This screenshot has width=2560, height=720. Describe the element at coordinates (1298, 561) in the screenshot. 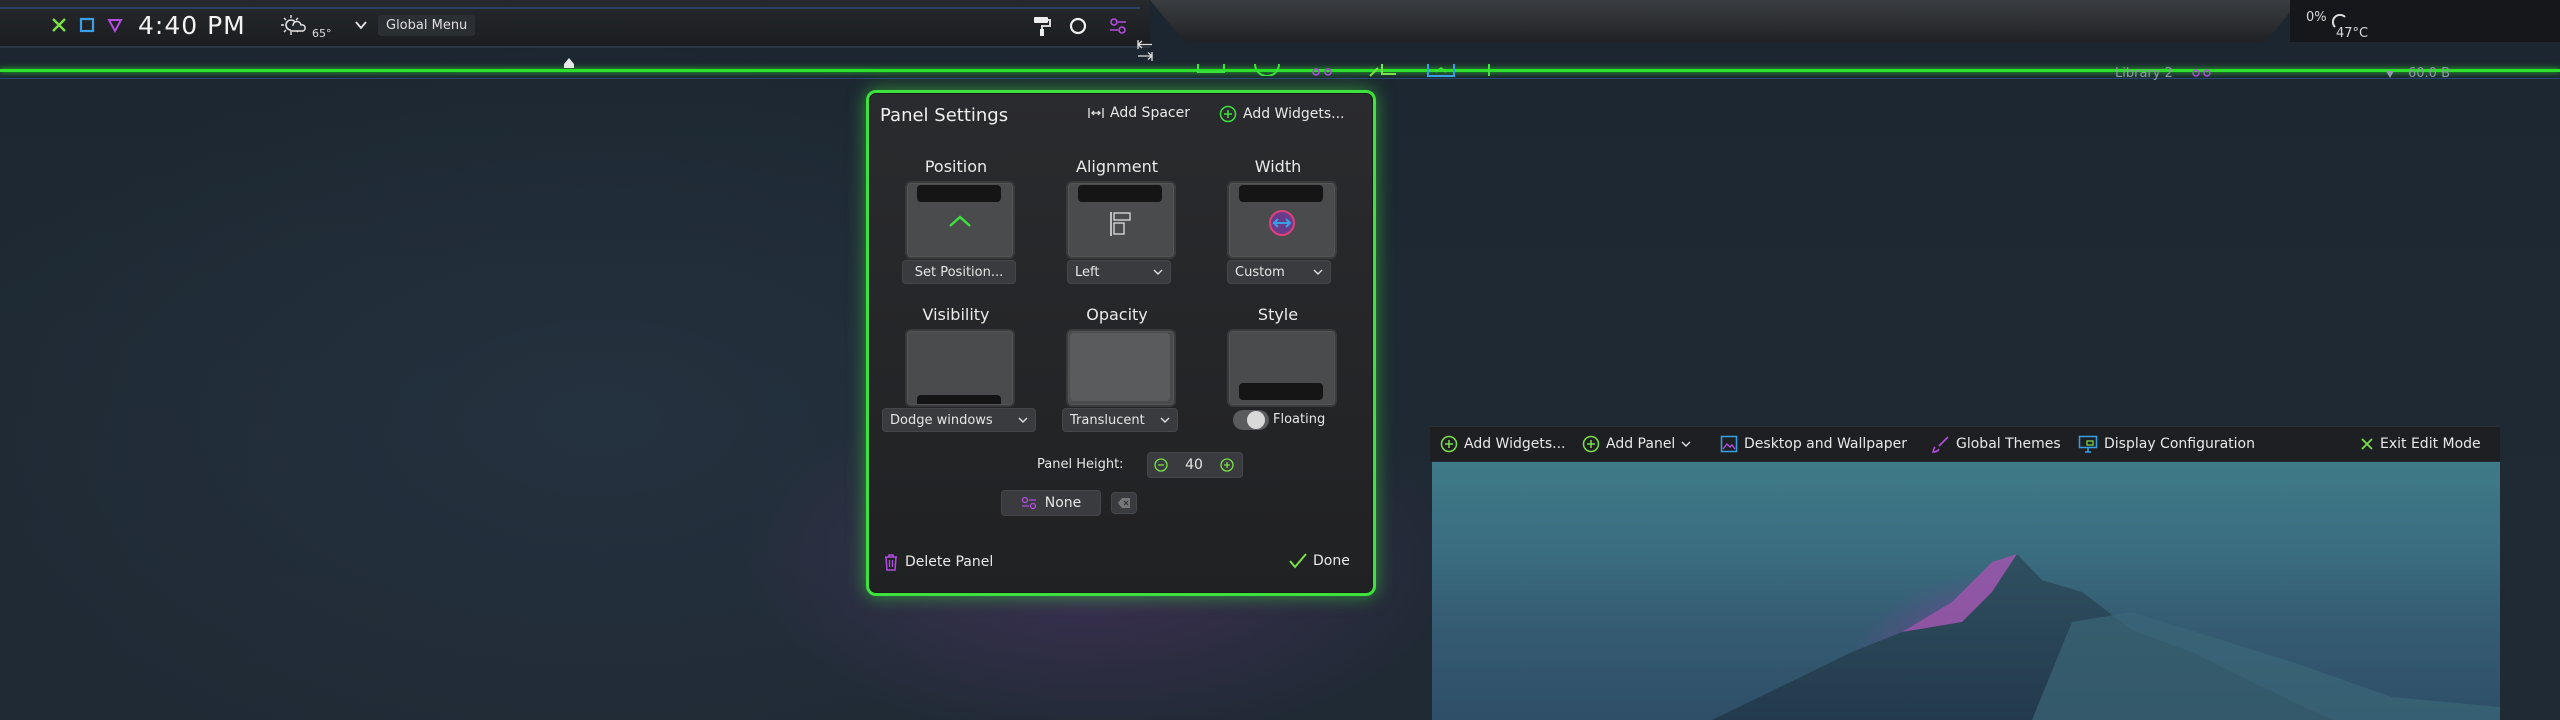

I see `check-icon` at that location.